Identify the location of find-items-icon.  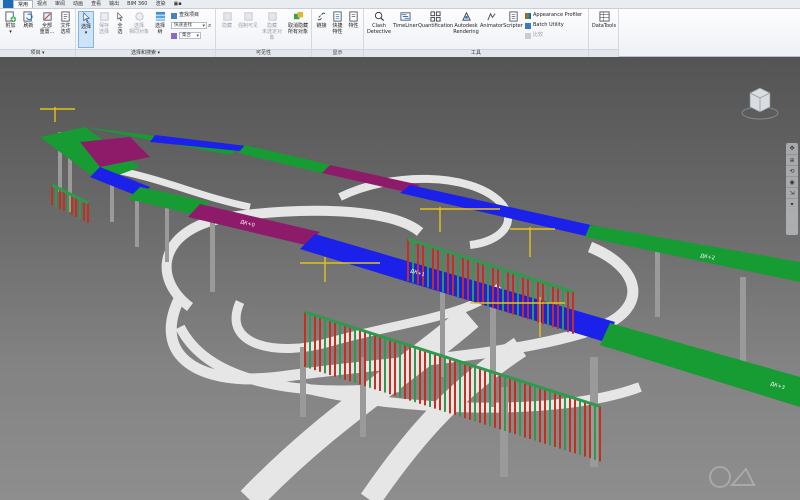
(174, 15).